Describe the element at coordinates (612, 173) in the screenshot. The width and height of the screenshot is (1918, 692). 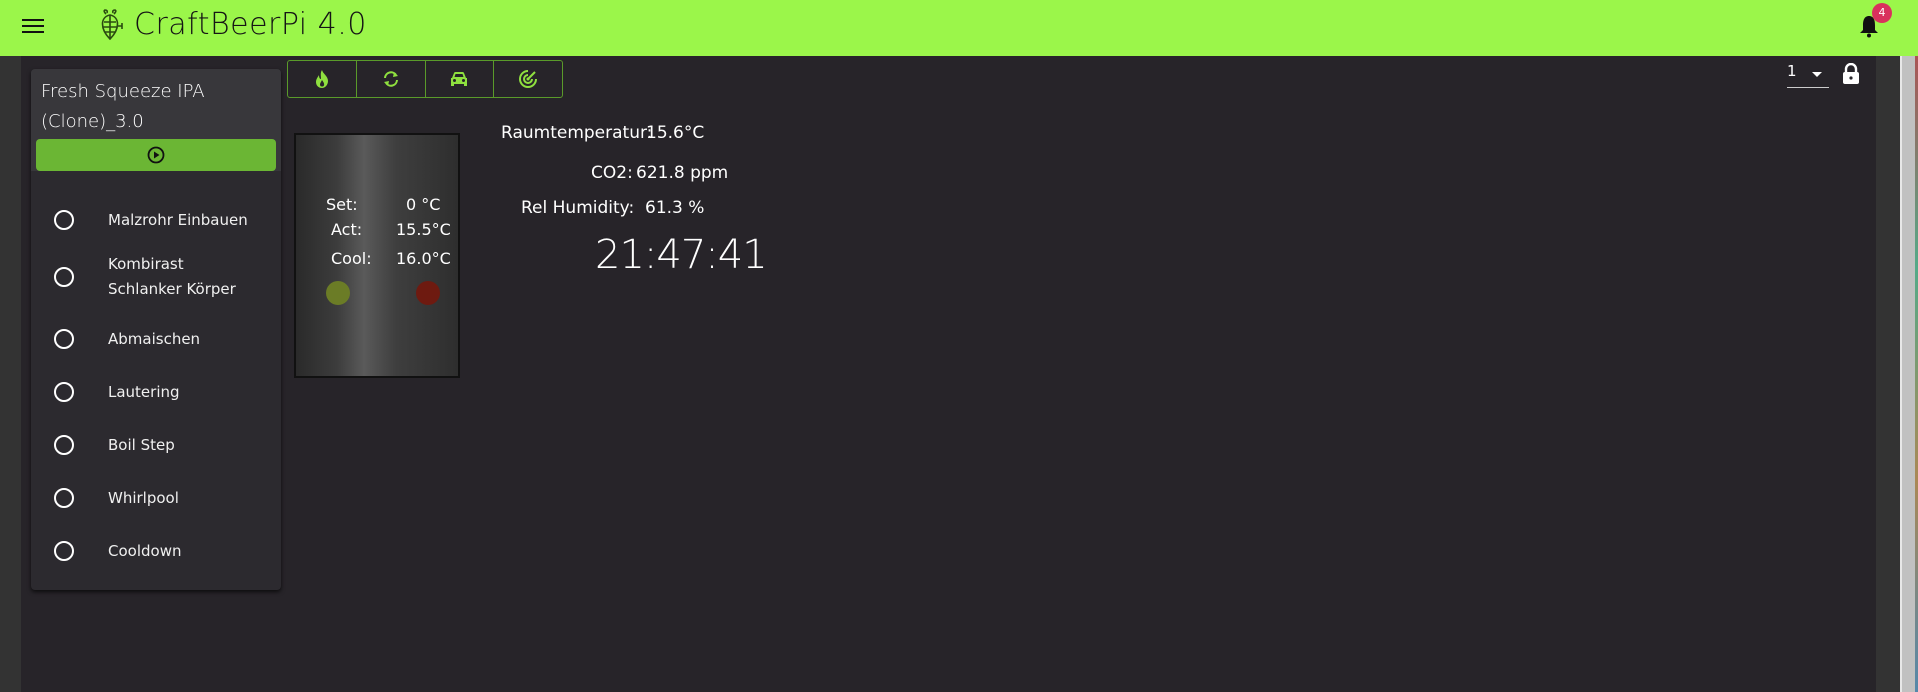
I see `co2-label: CO2:` at that location.